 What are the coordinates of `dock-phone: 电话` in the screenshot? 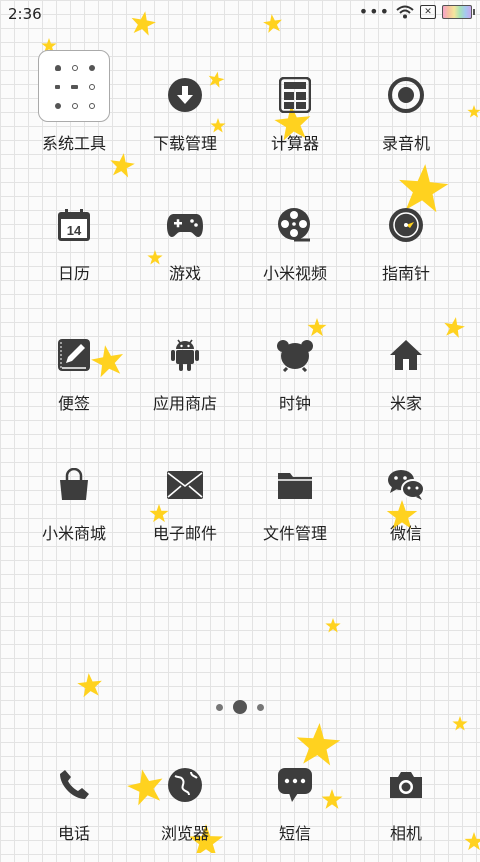 It's located at (74, 806).